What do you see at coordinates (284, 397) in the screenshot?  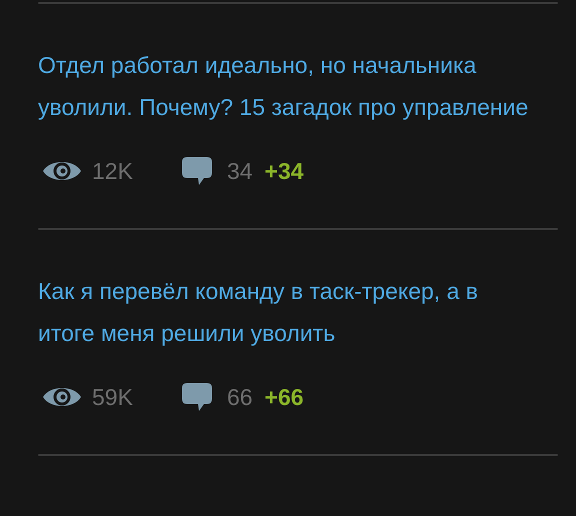 I see `new-comment-count: +66` at bounding box center [284, 397].